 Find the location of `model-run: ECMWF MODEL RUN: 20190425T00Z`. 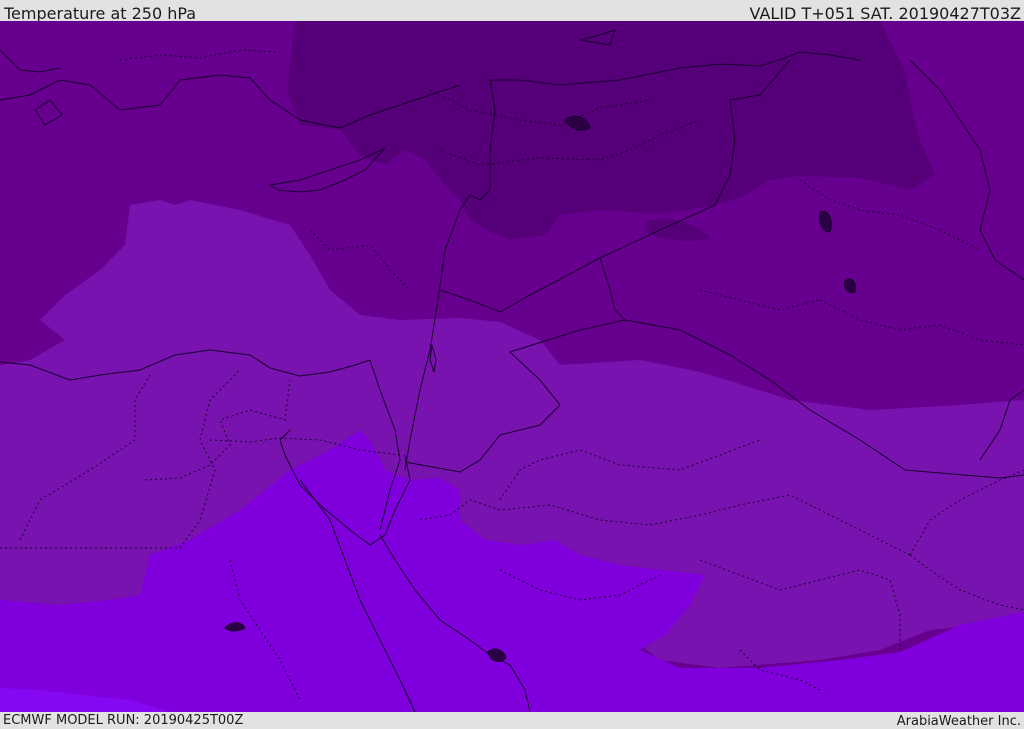

model-run: ECMWF MODEL RUN: 20190425T00Z is located at coordinates (123, 720).